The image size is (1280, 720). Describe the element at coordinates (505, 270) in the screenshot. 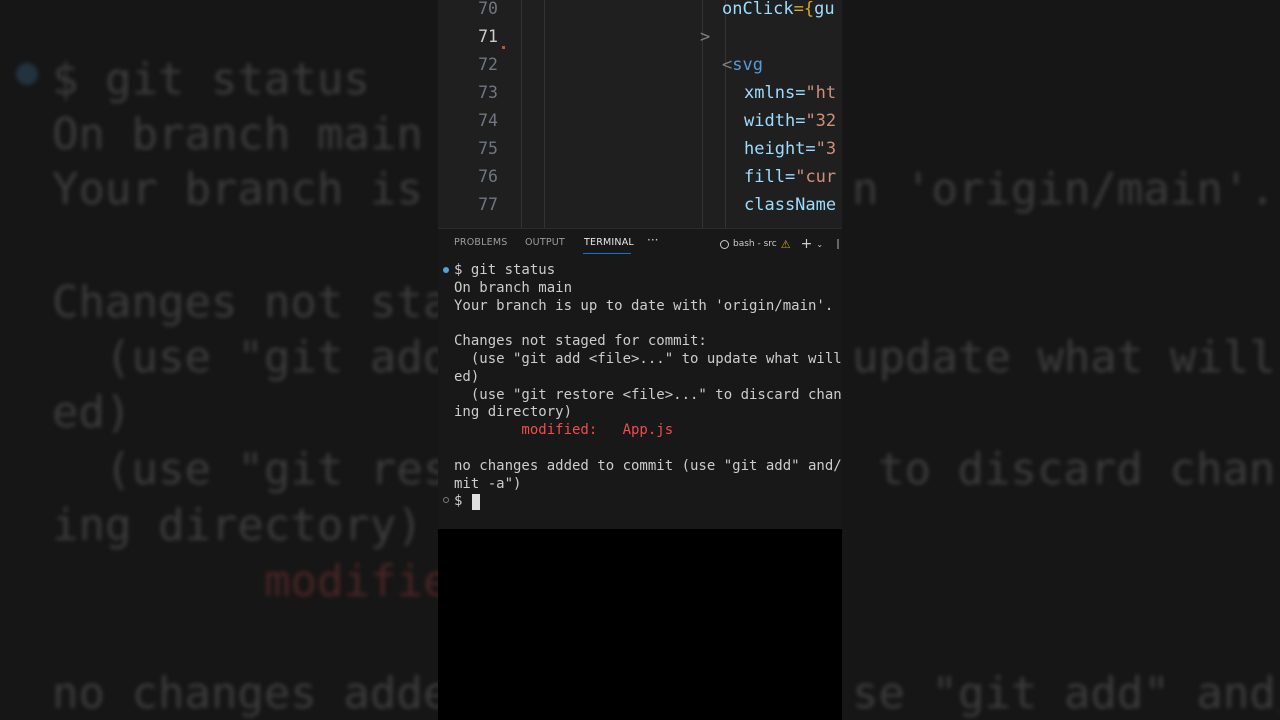

I see `terminal-line: $ git status` at that location.